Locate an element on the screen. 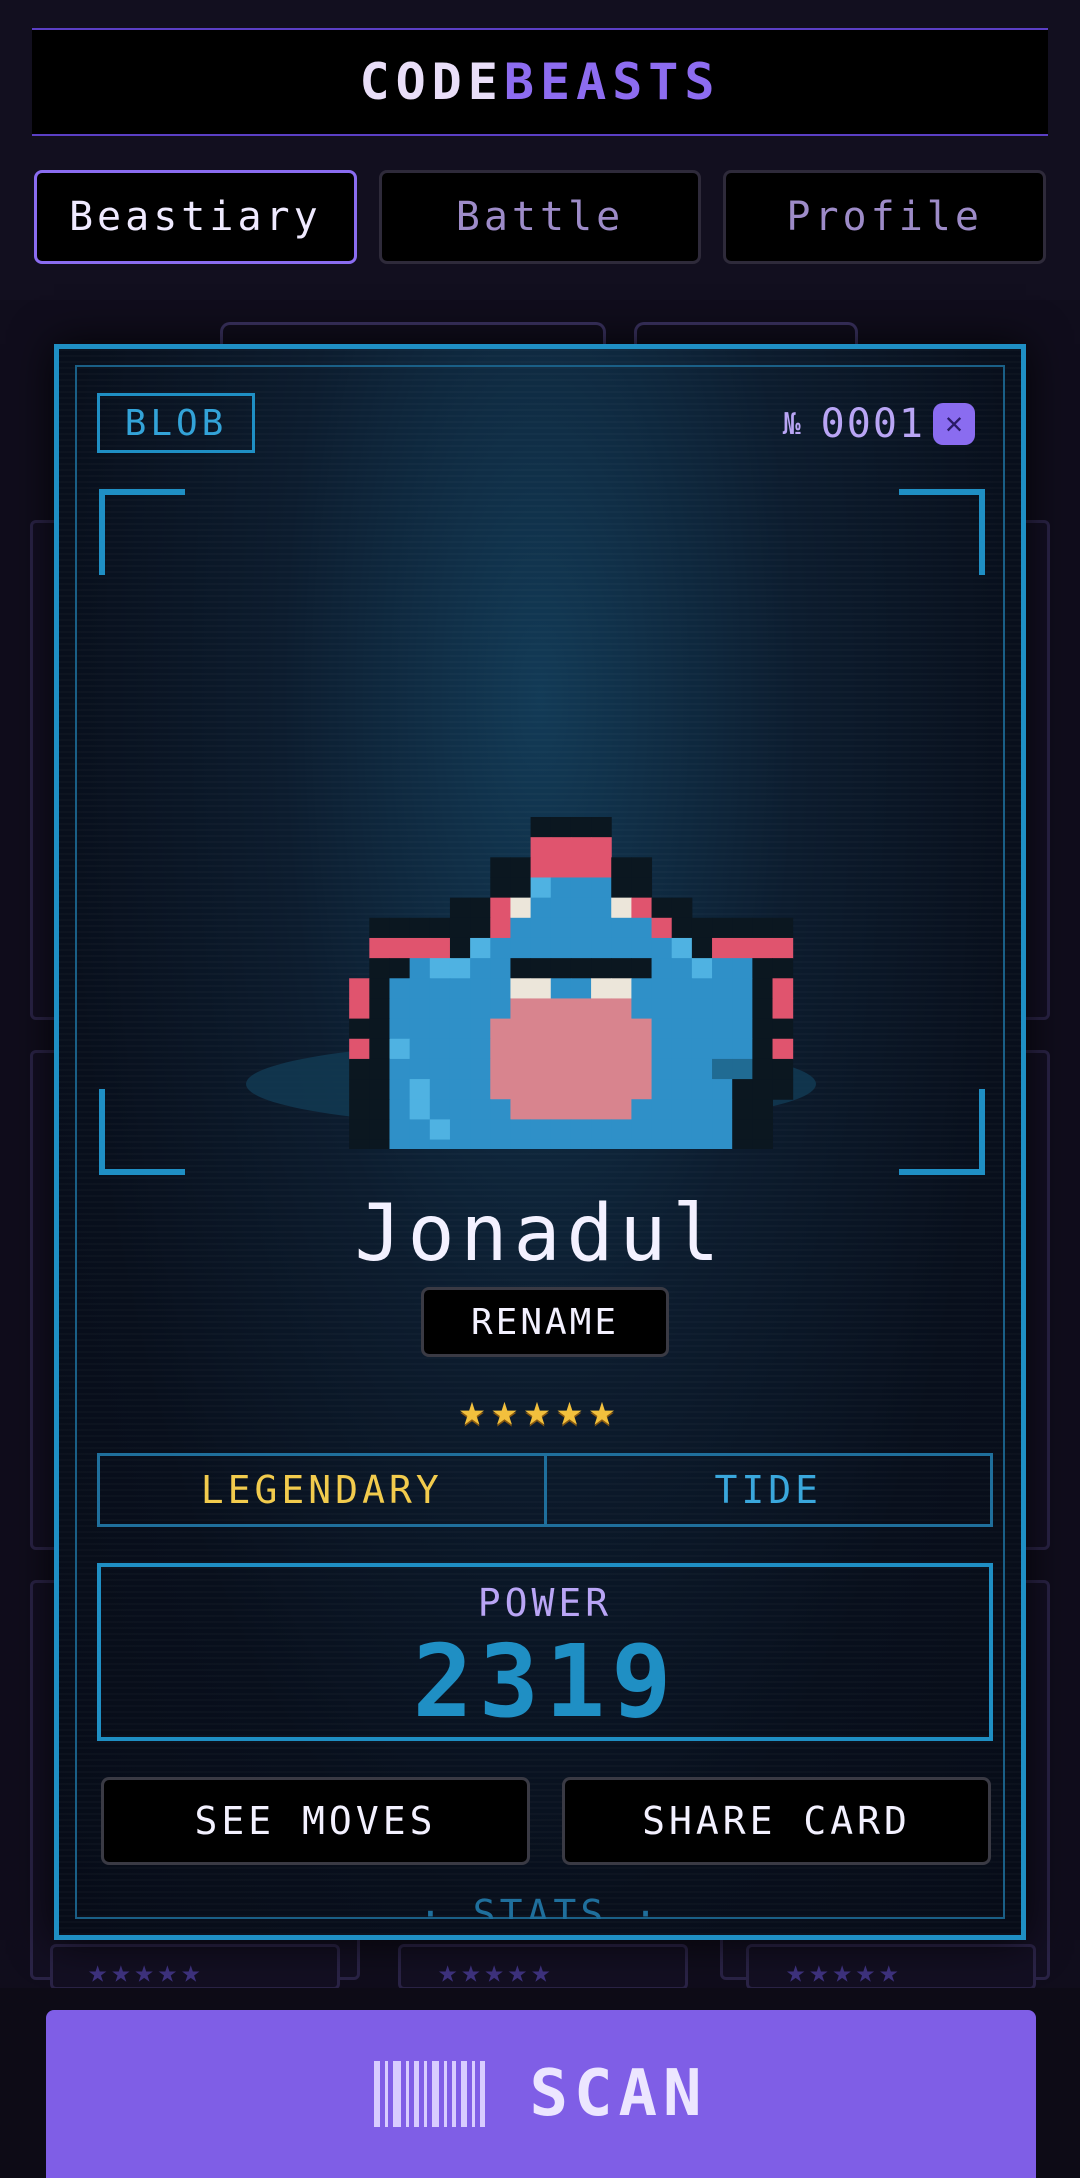 The width and height of the screenshot is (1080, 2178). main-tabs: Beastiary Battle Profile is located at coordinates (540, 217).